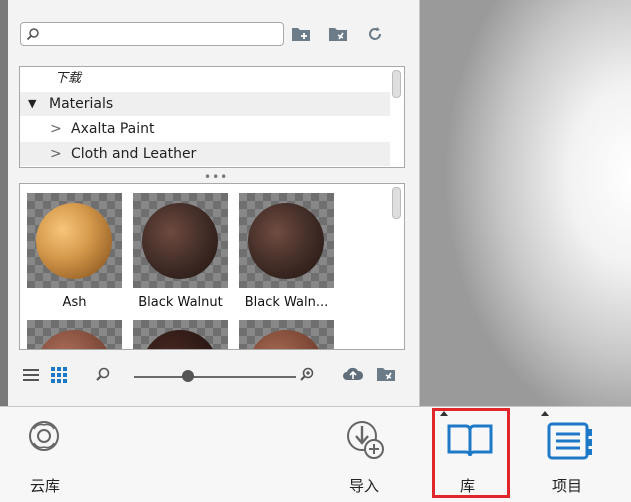 Image resolution: width=631 pixels, height=502 pixels. What do you see at coordinates (81, 104) in the screenshot?
I see `tree-item-label: Materials` at bounding box center [81, 104].